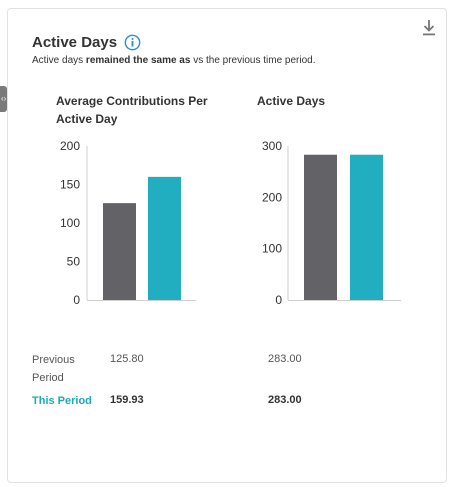  Describe the element at coordinates (70, 223) in the screenshot. I see `y-tick-label-contributions: 100` at that location.